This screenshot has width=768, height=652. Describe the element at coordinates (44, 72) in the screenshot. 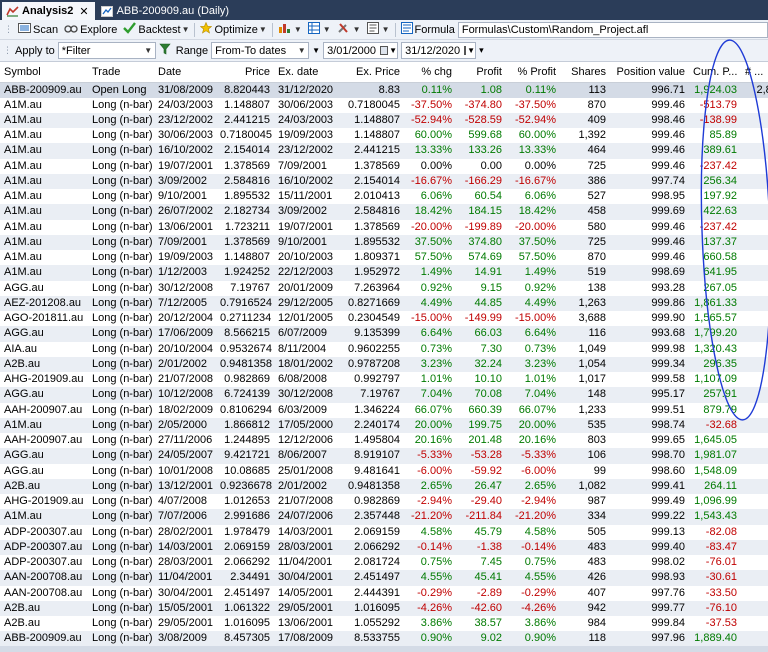

I see `column-header: Symbol` at that location.